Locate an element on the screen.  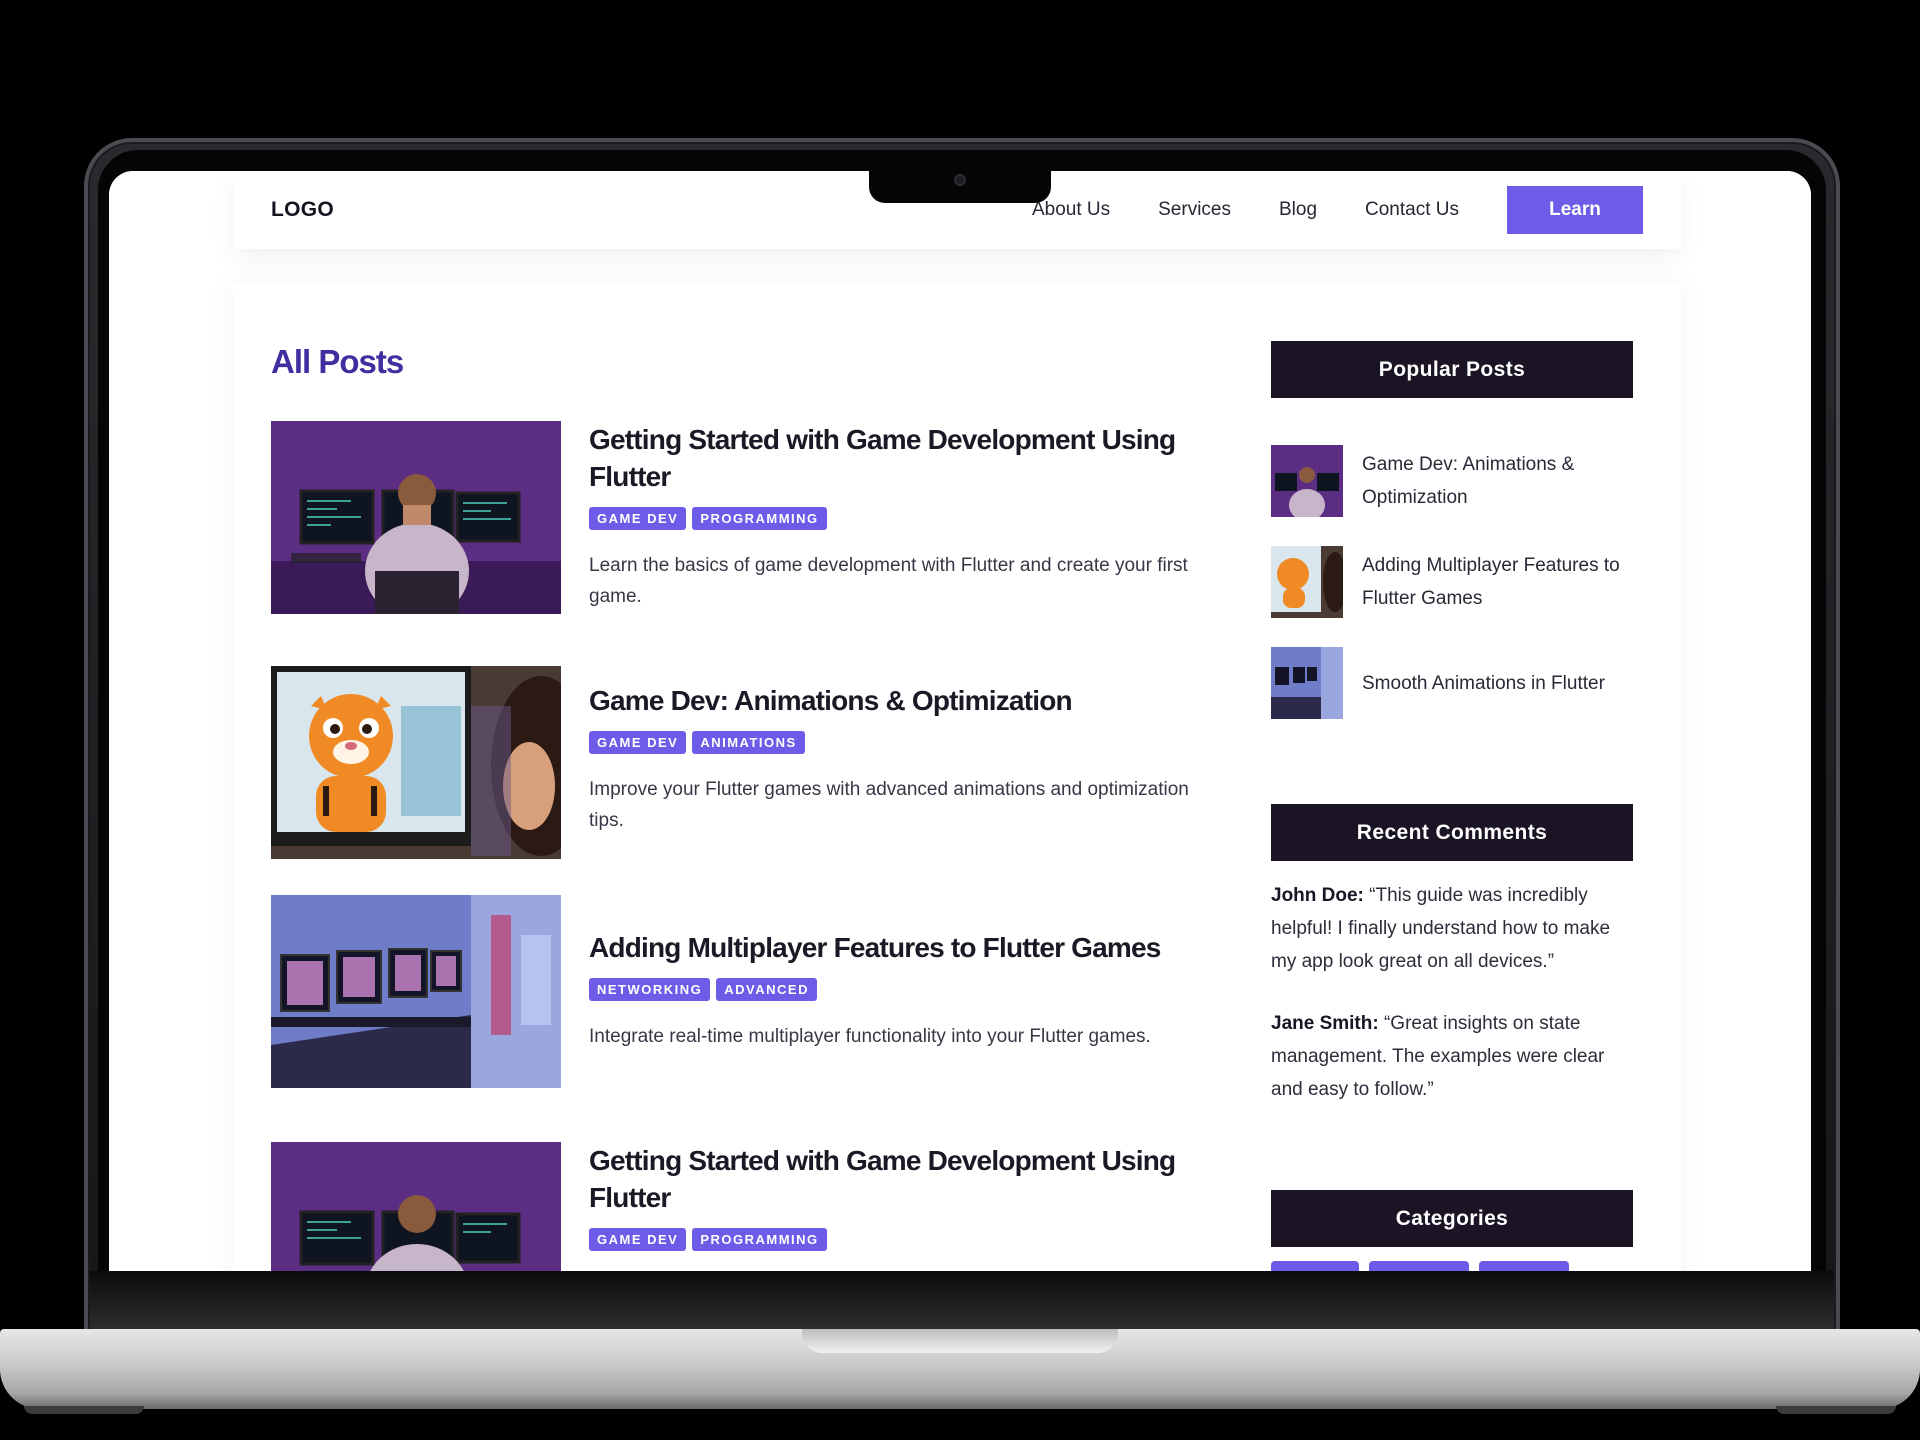
tag-chip: ADVANCED is located at coordinates (766, 989).